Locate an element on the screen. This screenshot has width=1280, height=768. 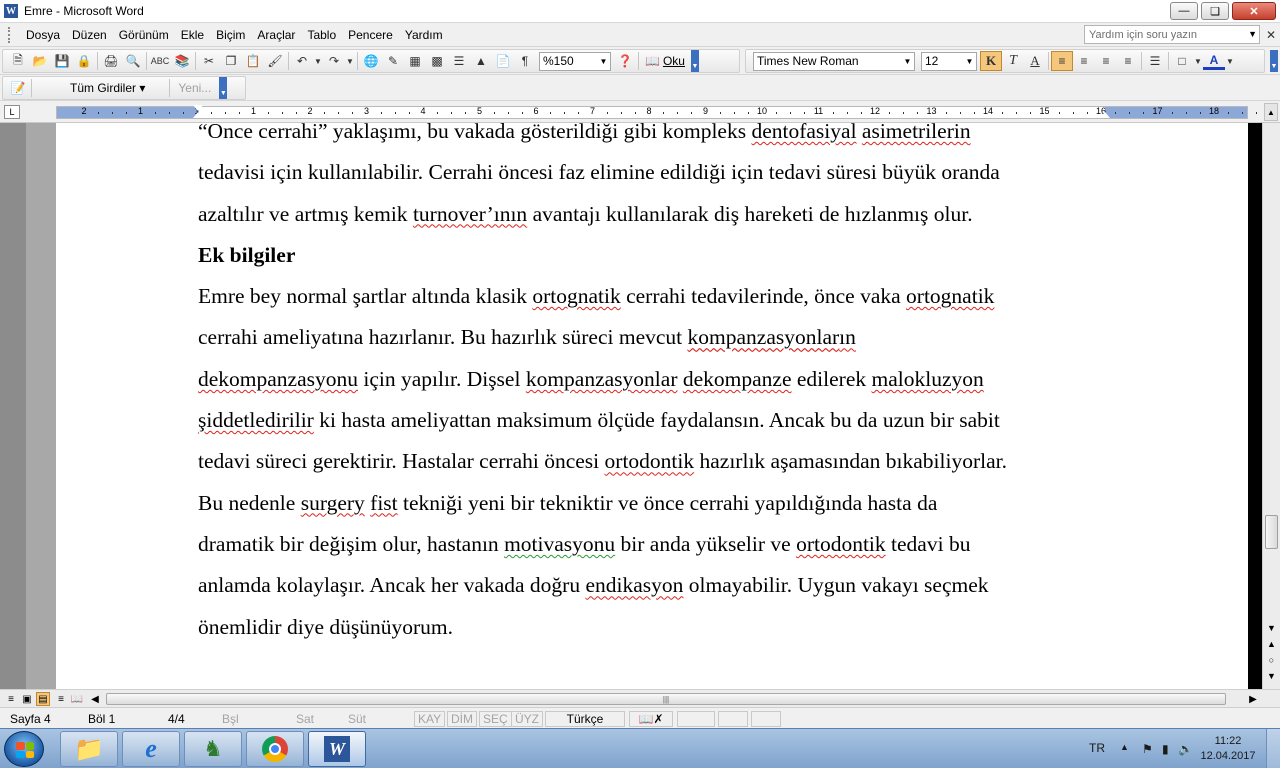
insert-excel-icon: ▩ is located at coordinates (437, 61).